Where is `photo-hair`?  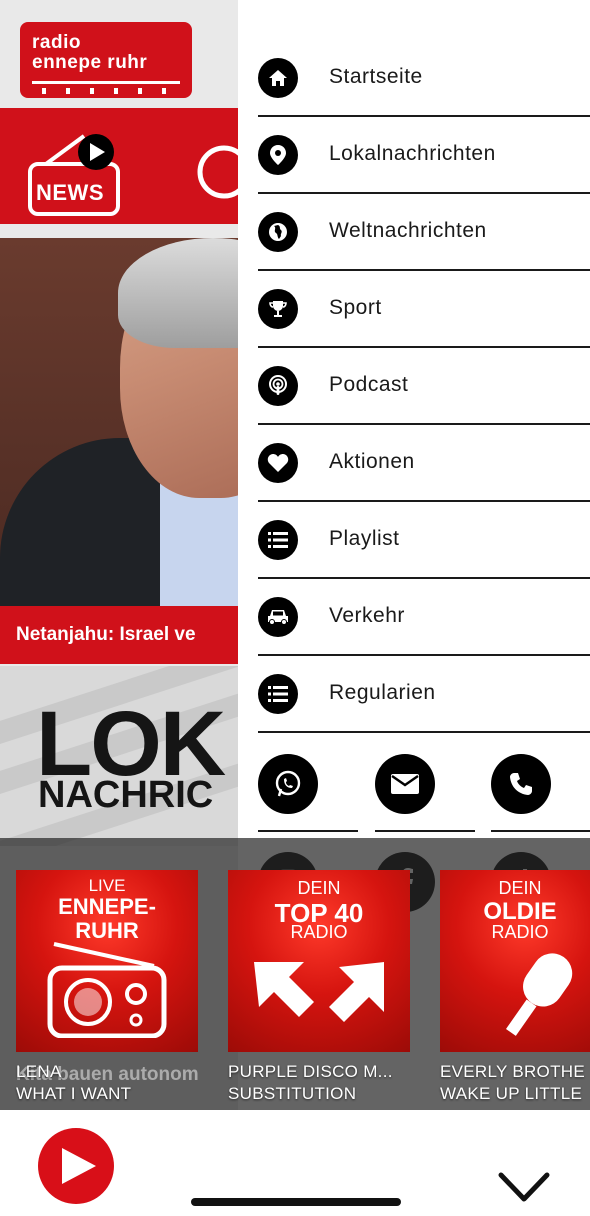 photo-hair is located at coordinates (178, 293).